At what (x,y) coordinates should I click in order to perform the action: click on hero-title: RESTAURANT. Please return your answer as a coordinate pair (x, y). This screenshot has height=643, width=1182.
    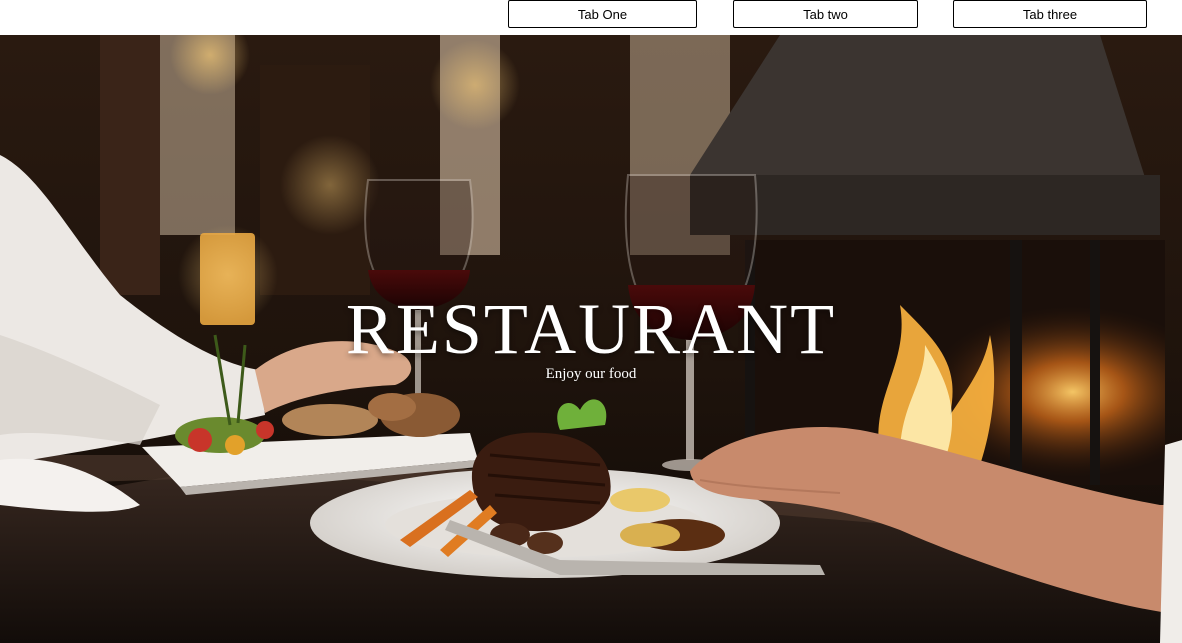
    Looking at the image, I should click on (591, 329).